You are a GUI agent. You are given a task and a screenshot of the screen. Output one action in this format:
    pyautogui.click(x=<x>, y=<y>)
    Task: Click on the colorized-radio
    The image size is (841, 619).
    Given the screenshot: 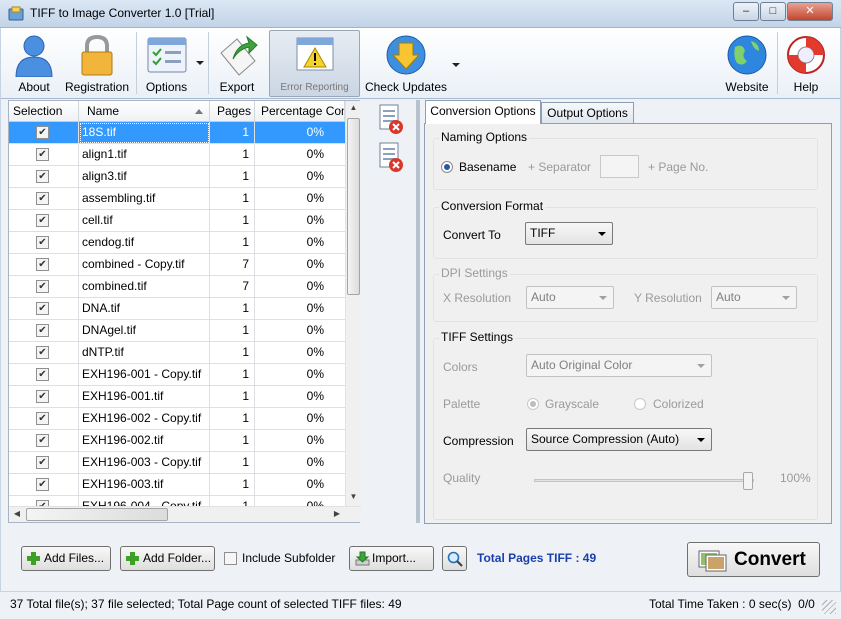 What is the action you would take?
    pyautogui.click(x=640, y=404)
    